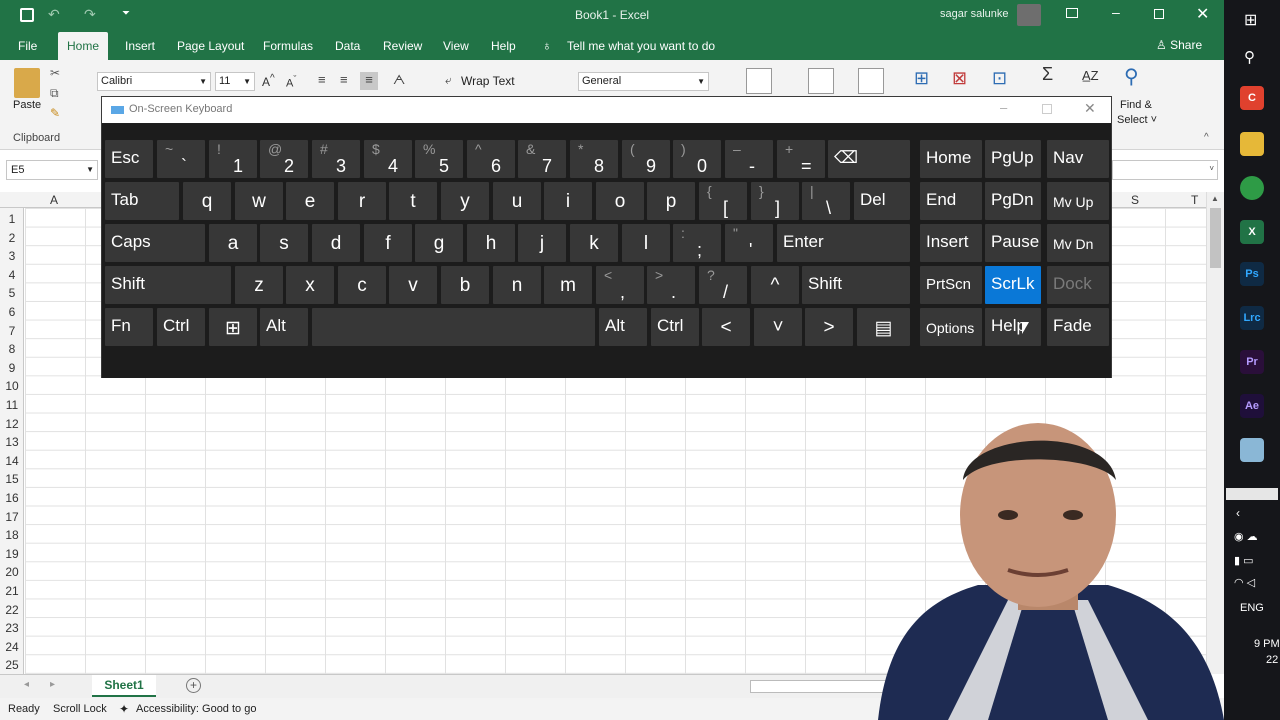  I want to click on key-t: t, so click(413, 201).